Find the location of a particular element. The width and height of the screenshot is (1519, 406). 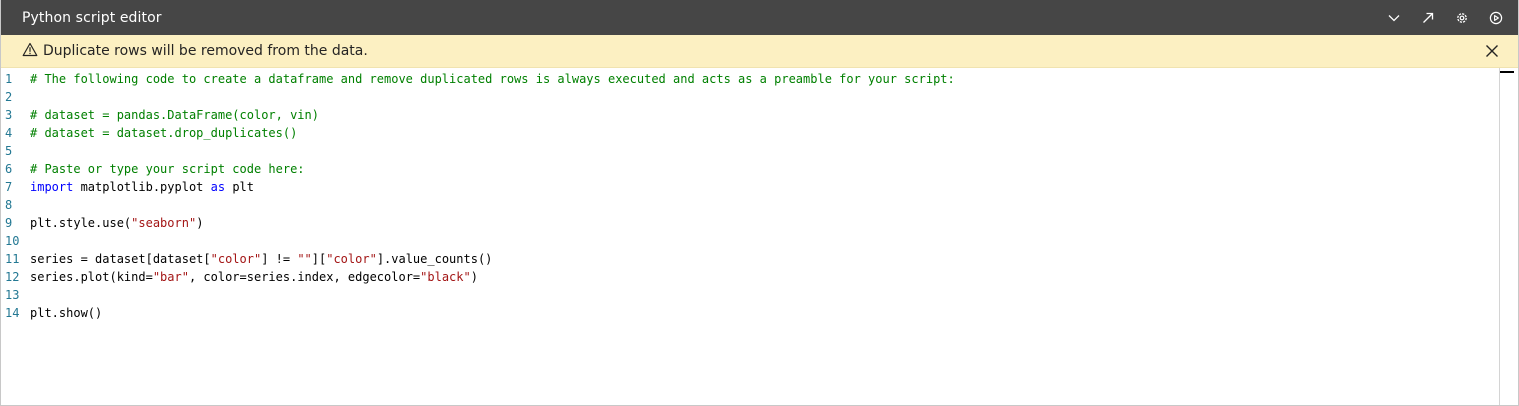

vertical-scrollbar is located at coordinates (1506, 236).